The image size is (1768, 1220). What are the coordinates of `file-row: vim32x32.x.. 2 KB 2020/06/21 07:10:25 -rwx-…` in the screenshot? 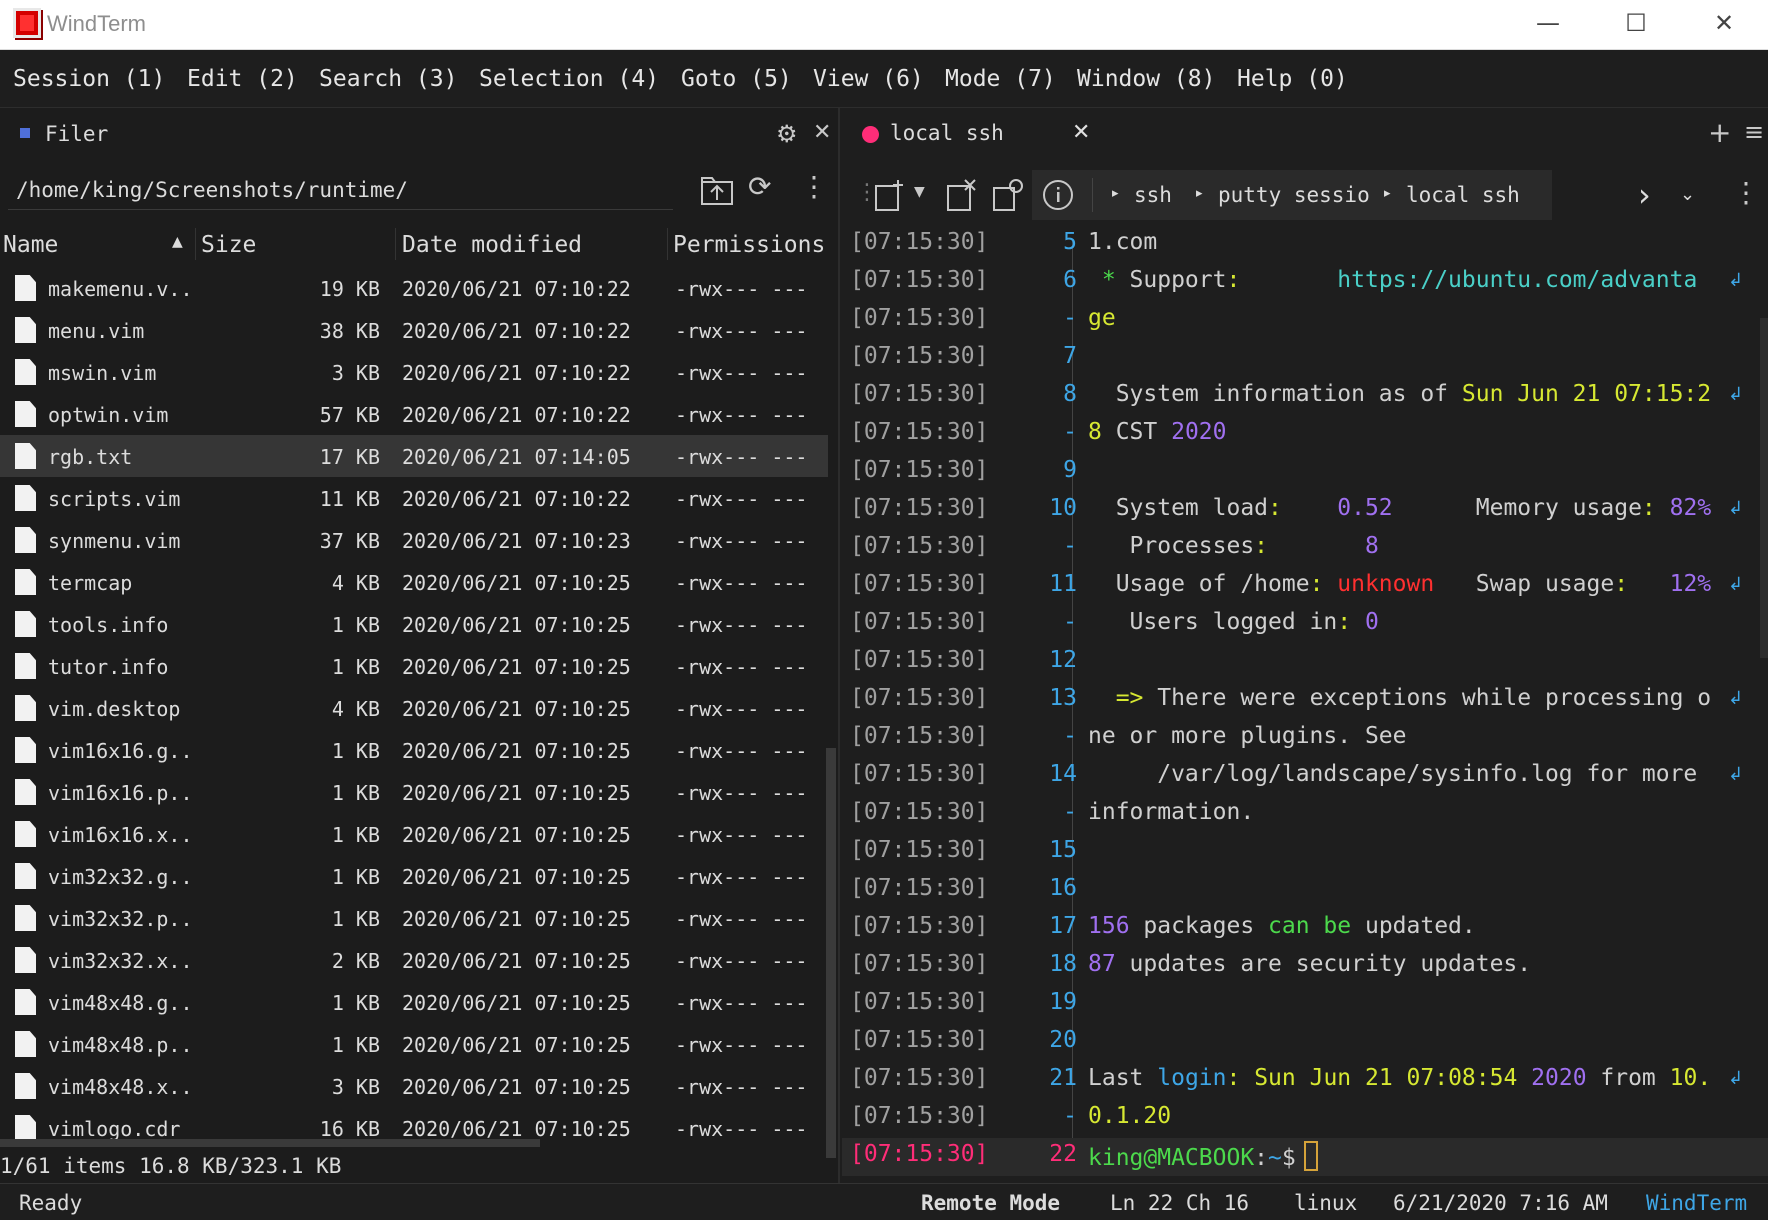 It's located at (414, 960).